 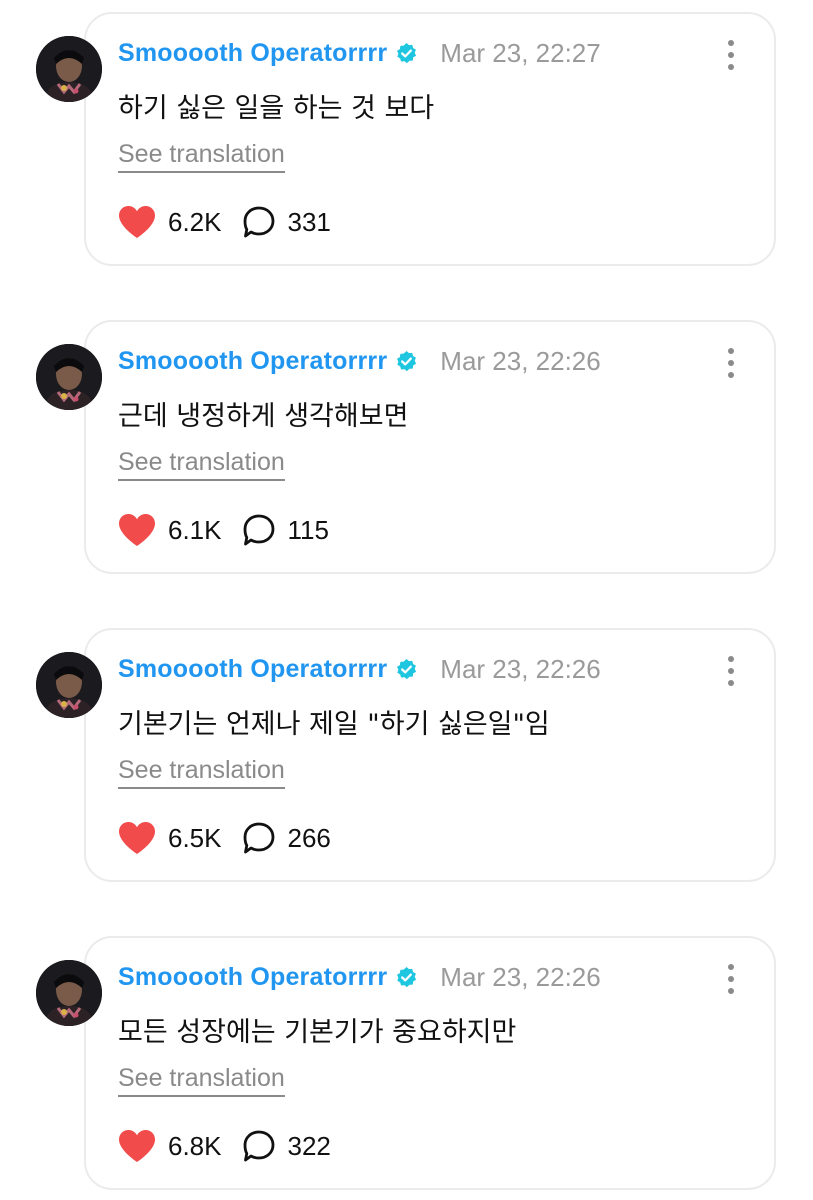 I want to click on comment-button: 331, so click(x=286, y=222).